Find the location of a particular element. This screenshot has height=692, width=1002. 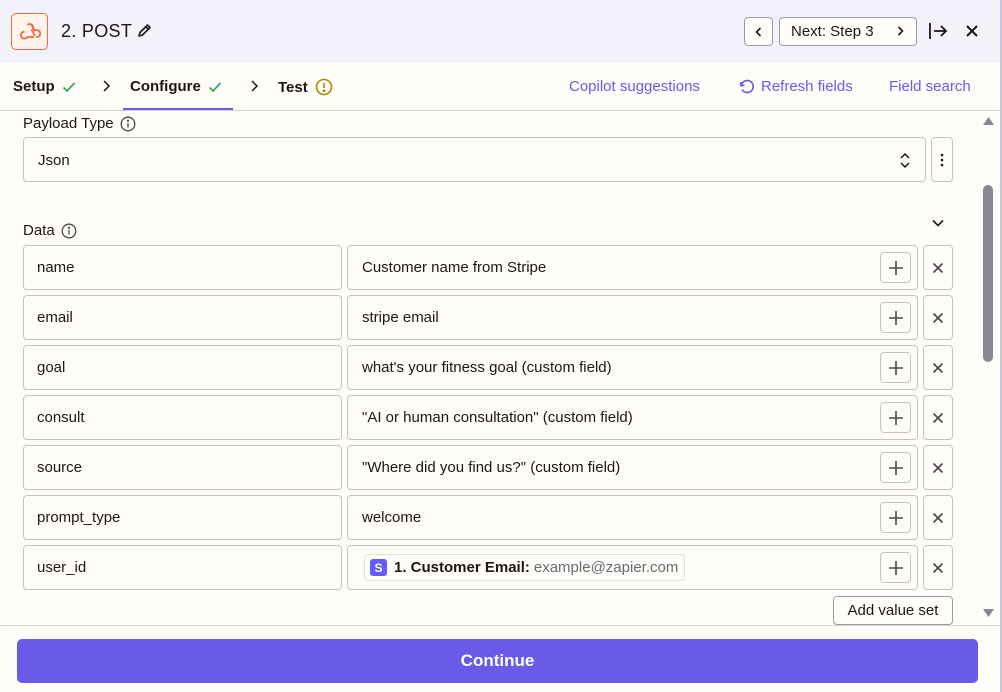

step-title: 2. POST is located at coordinates (97, 31).